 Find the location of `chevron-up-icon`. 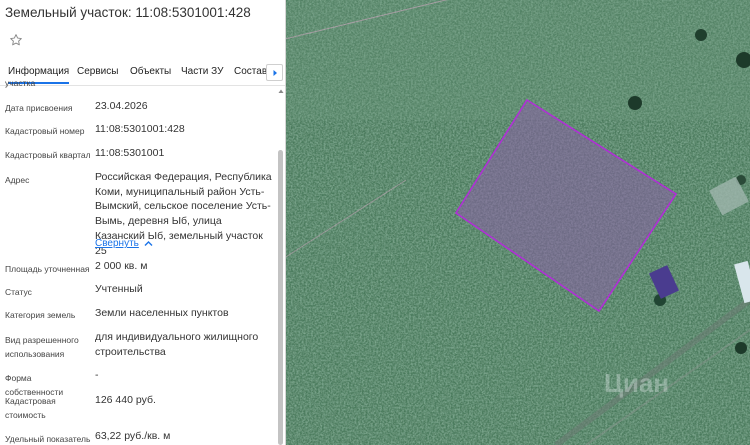

chevron-up-icon is located at coordinates (148, 243).